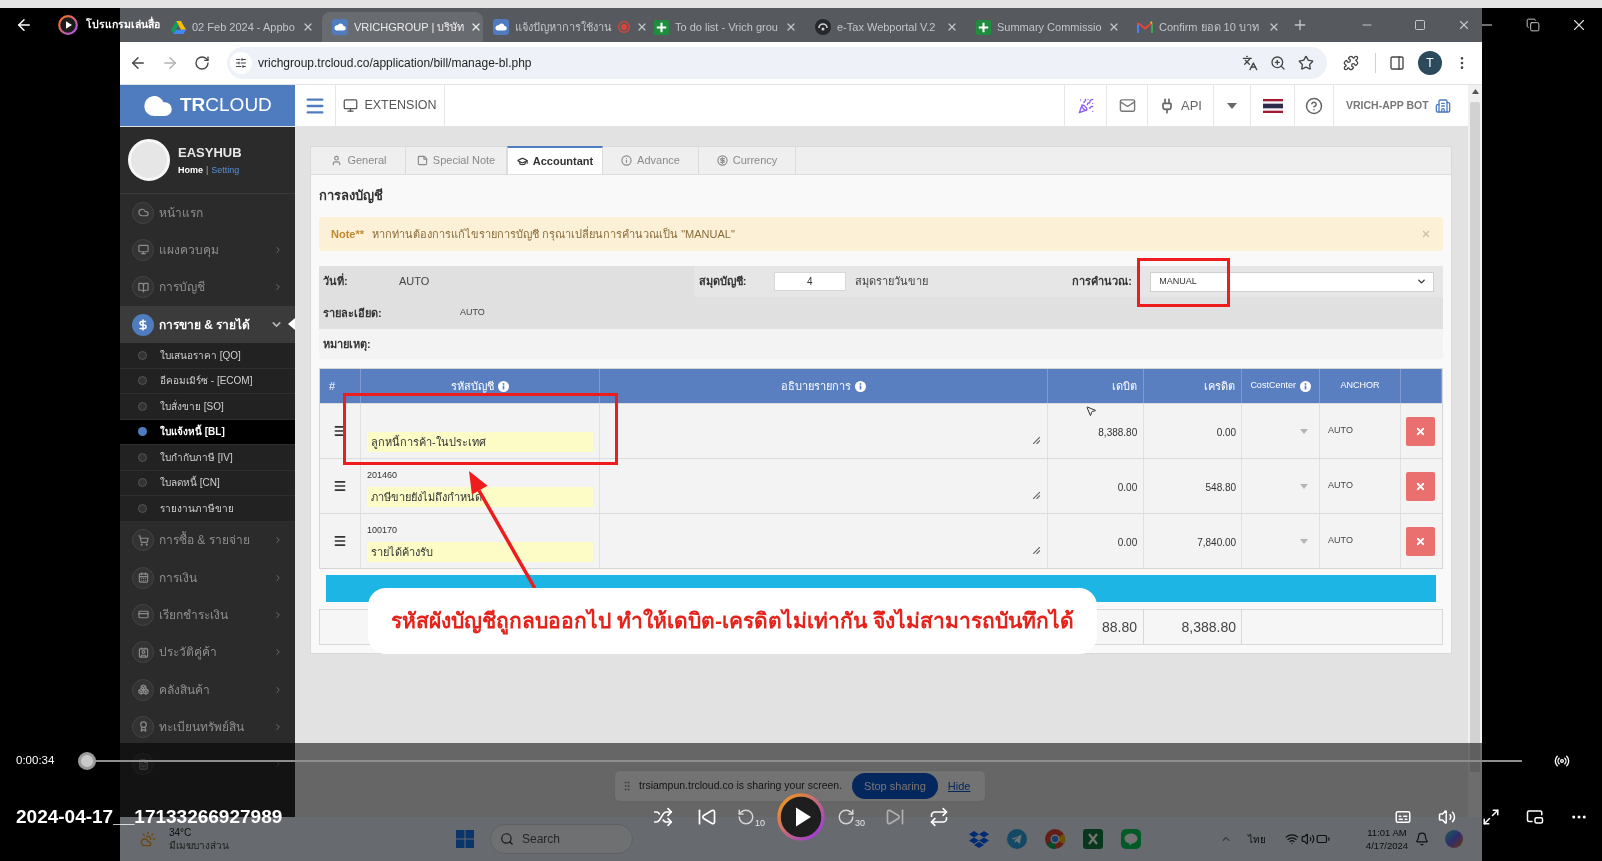 The height and width of the screenshot is (861, 1602). Describe the element at coordinates (1314, 105) in the screenshot. I see `help-icon` at that location.